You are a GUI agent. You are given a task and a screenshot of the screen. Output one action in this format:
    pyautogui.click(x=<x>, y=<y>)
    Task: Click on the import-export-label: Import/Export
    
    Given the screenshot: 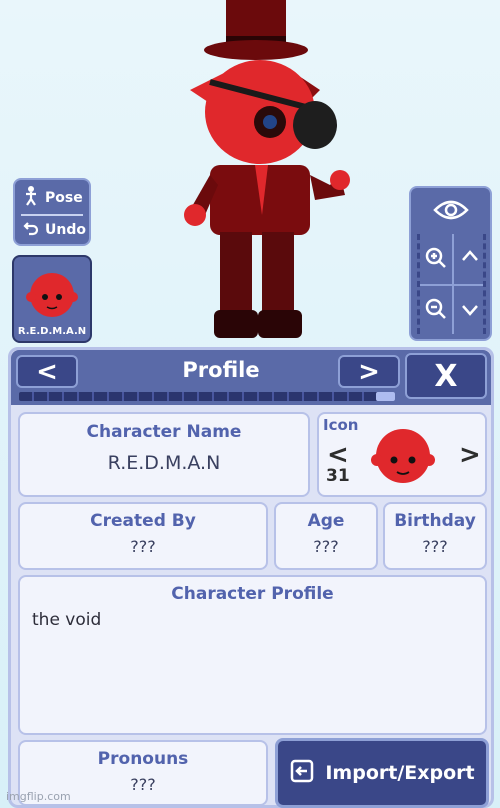 What is the action you would take?
    pyautogui.click(x=400, y=773)
    